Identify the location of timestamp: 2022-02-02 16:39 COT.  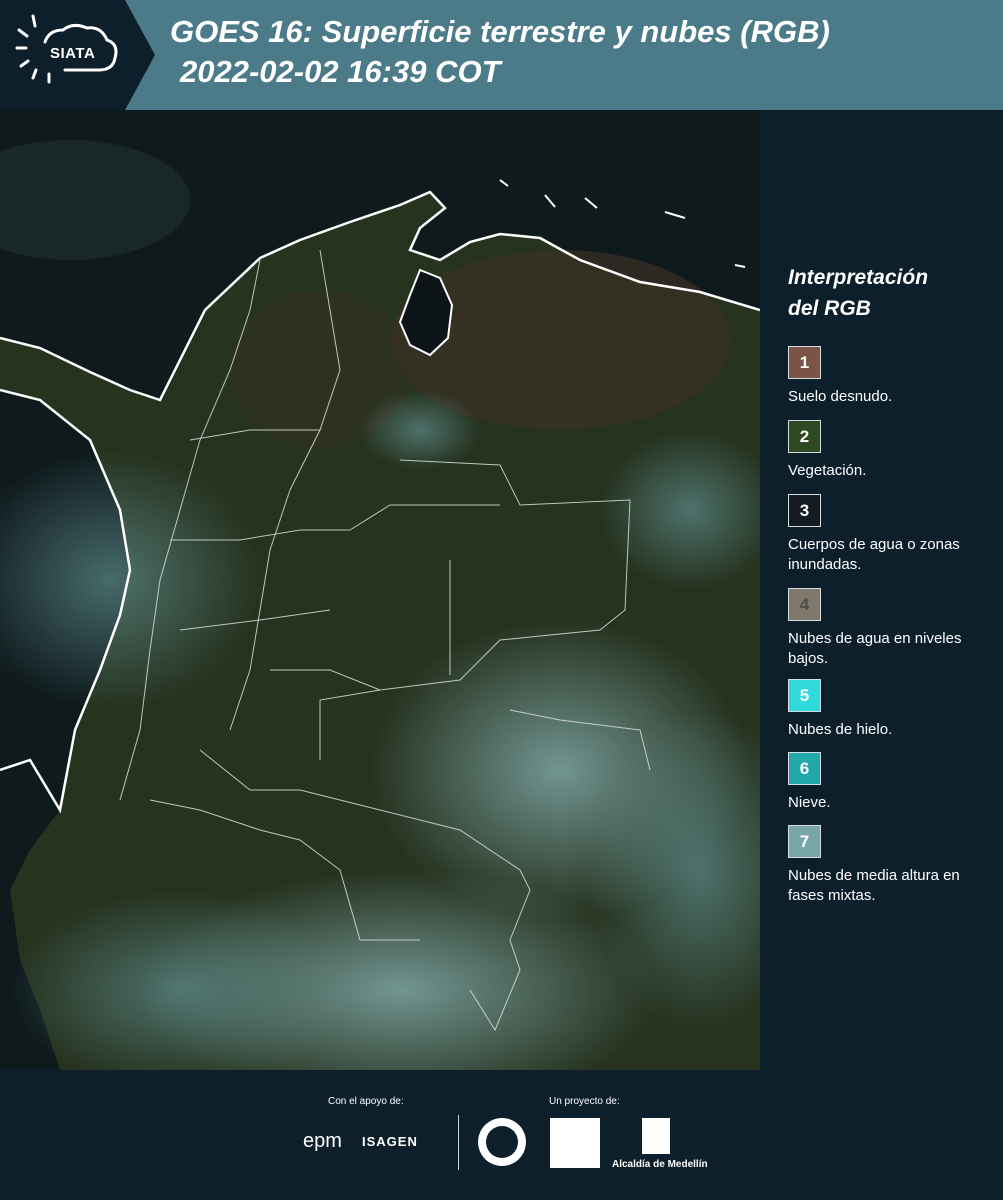
(340, 71).